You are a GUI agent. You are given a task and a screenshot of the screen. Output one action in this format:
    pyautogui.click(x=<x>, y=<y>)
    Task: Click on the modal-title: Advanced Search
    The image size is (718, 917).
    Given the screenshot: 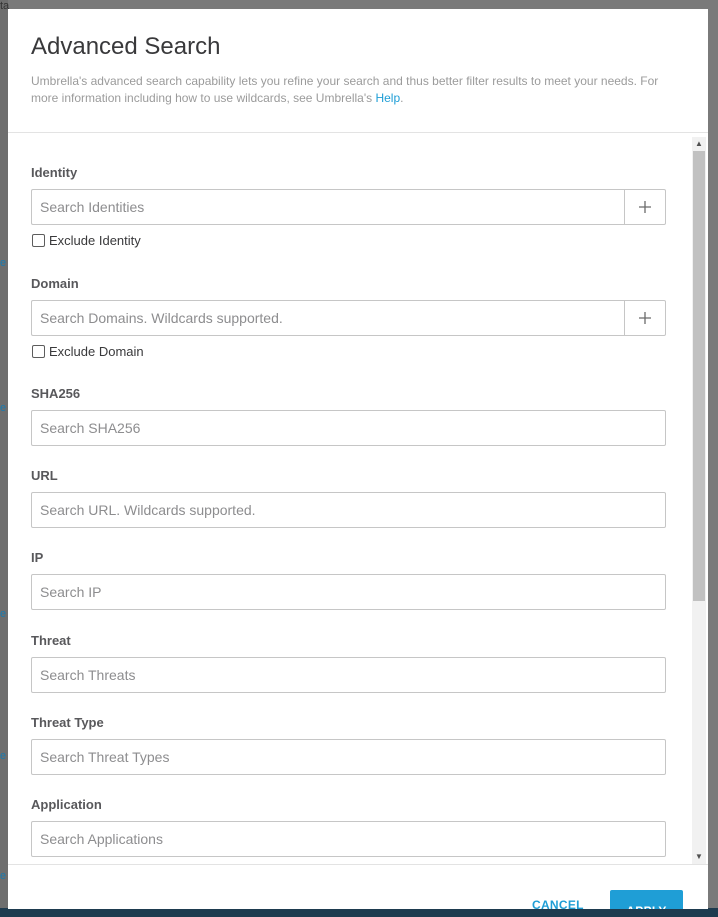 What is the action you would take?
    pyautogui.click(x=126, y=46)
    